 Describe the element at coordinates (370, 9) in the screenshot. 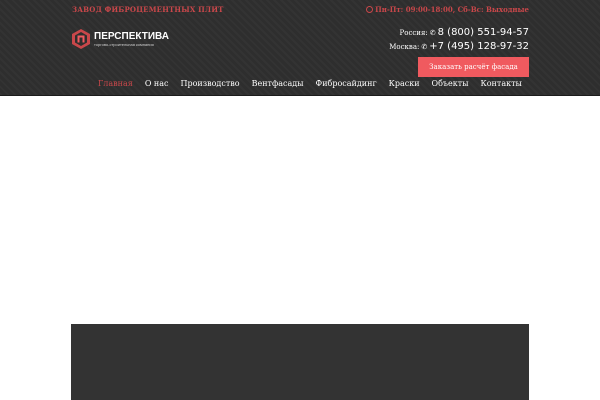

I see `clock-icon` at that location.